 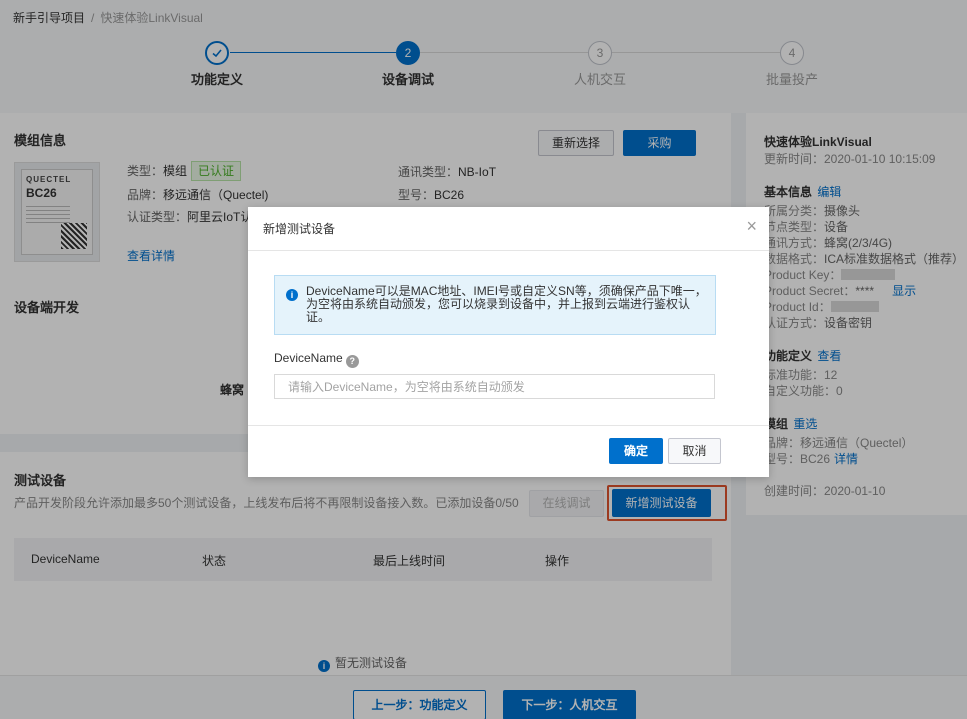 What do you see at coordinates (694, 451) in the screenshot?
I see `cancel-button: 取消` at bounding box center [694, 451].